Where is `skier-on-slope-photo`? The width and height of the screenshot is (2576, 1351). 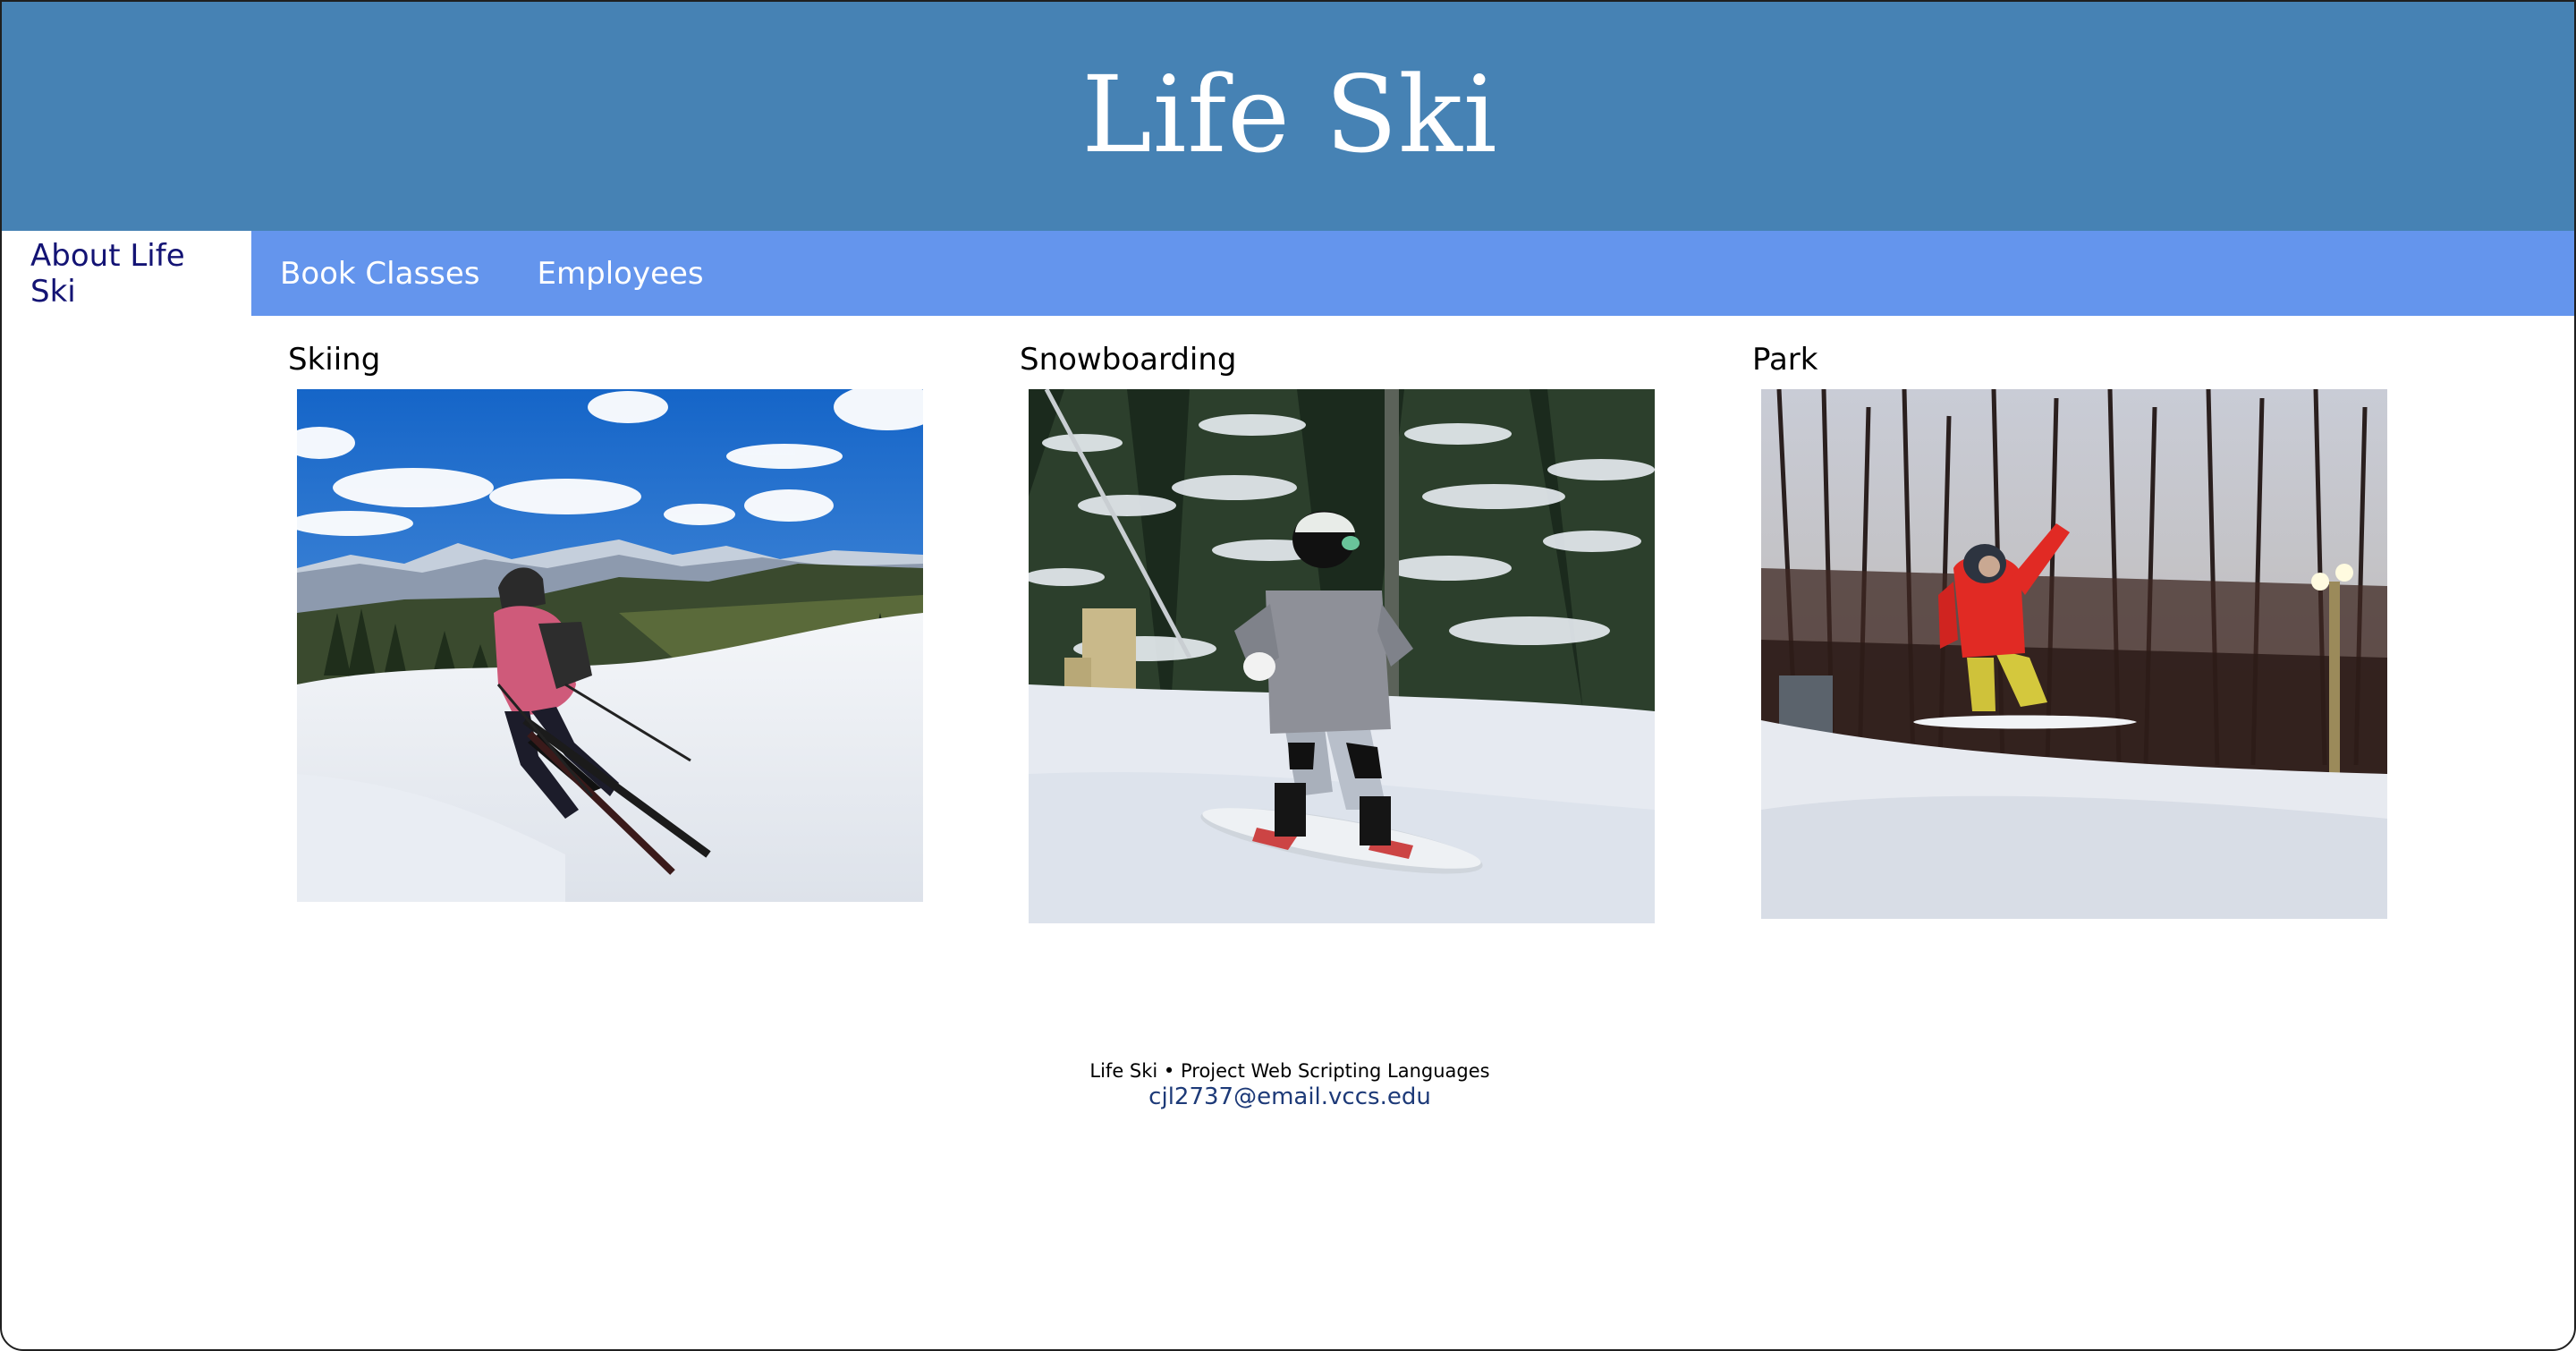 skier-on-slope-photo is located at coordinates (610, 645).